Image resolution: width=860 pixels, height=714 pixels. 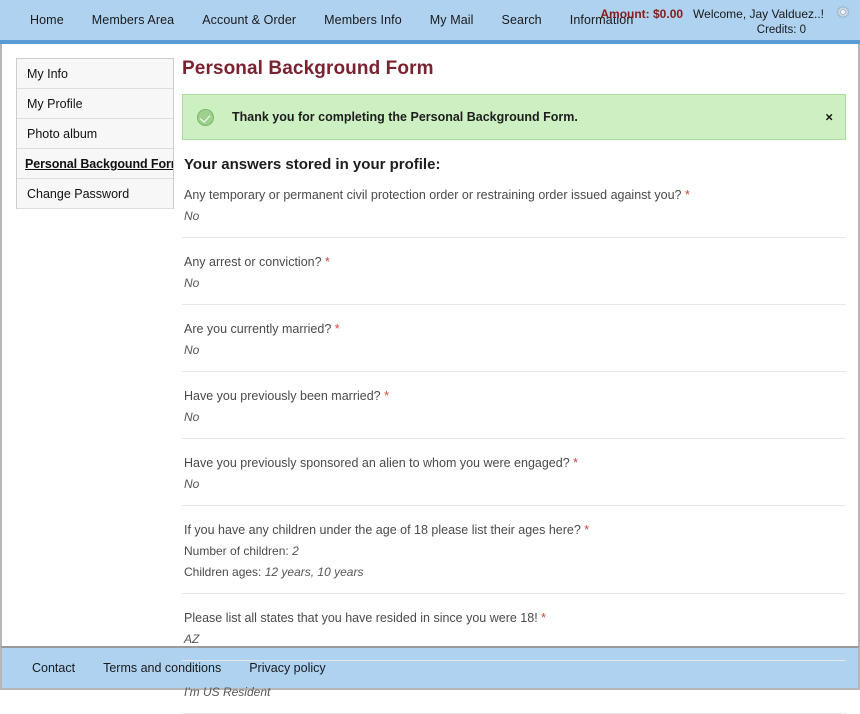 I want to click on page-title: Personal Background Form, so click(x=308, y=68).